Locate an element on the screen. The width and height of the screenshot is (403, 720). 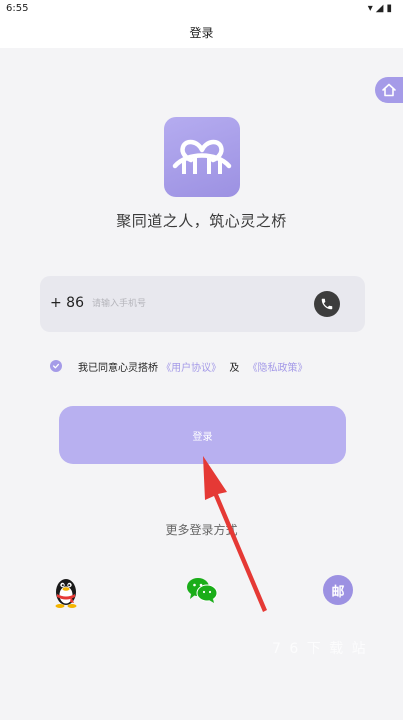
check-icon is located at coordinates (56, 366).